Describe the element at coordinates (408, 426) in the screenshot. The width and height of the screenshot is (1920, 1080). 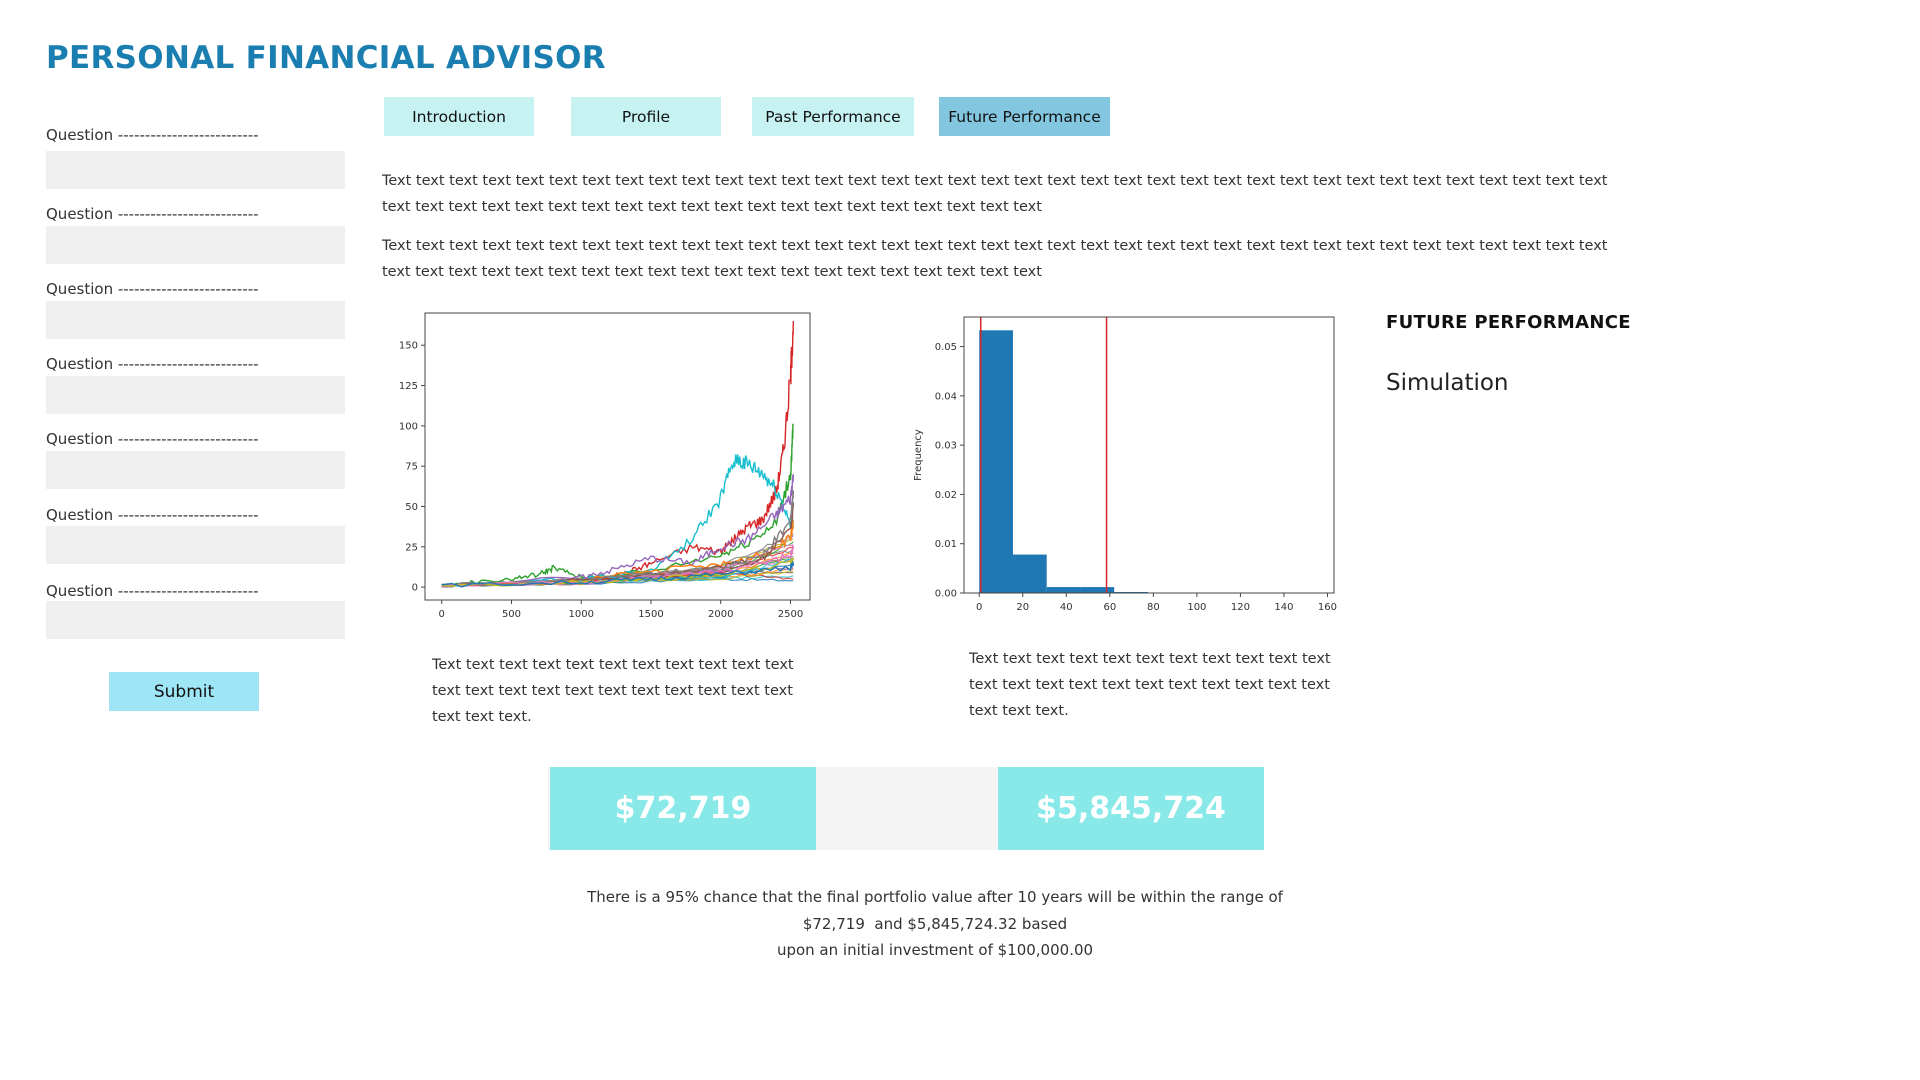
I see `y-tick-label: 100` at that location.